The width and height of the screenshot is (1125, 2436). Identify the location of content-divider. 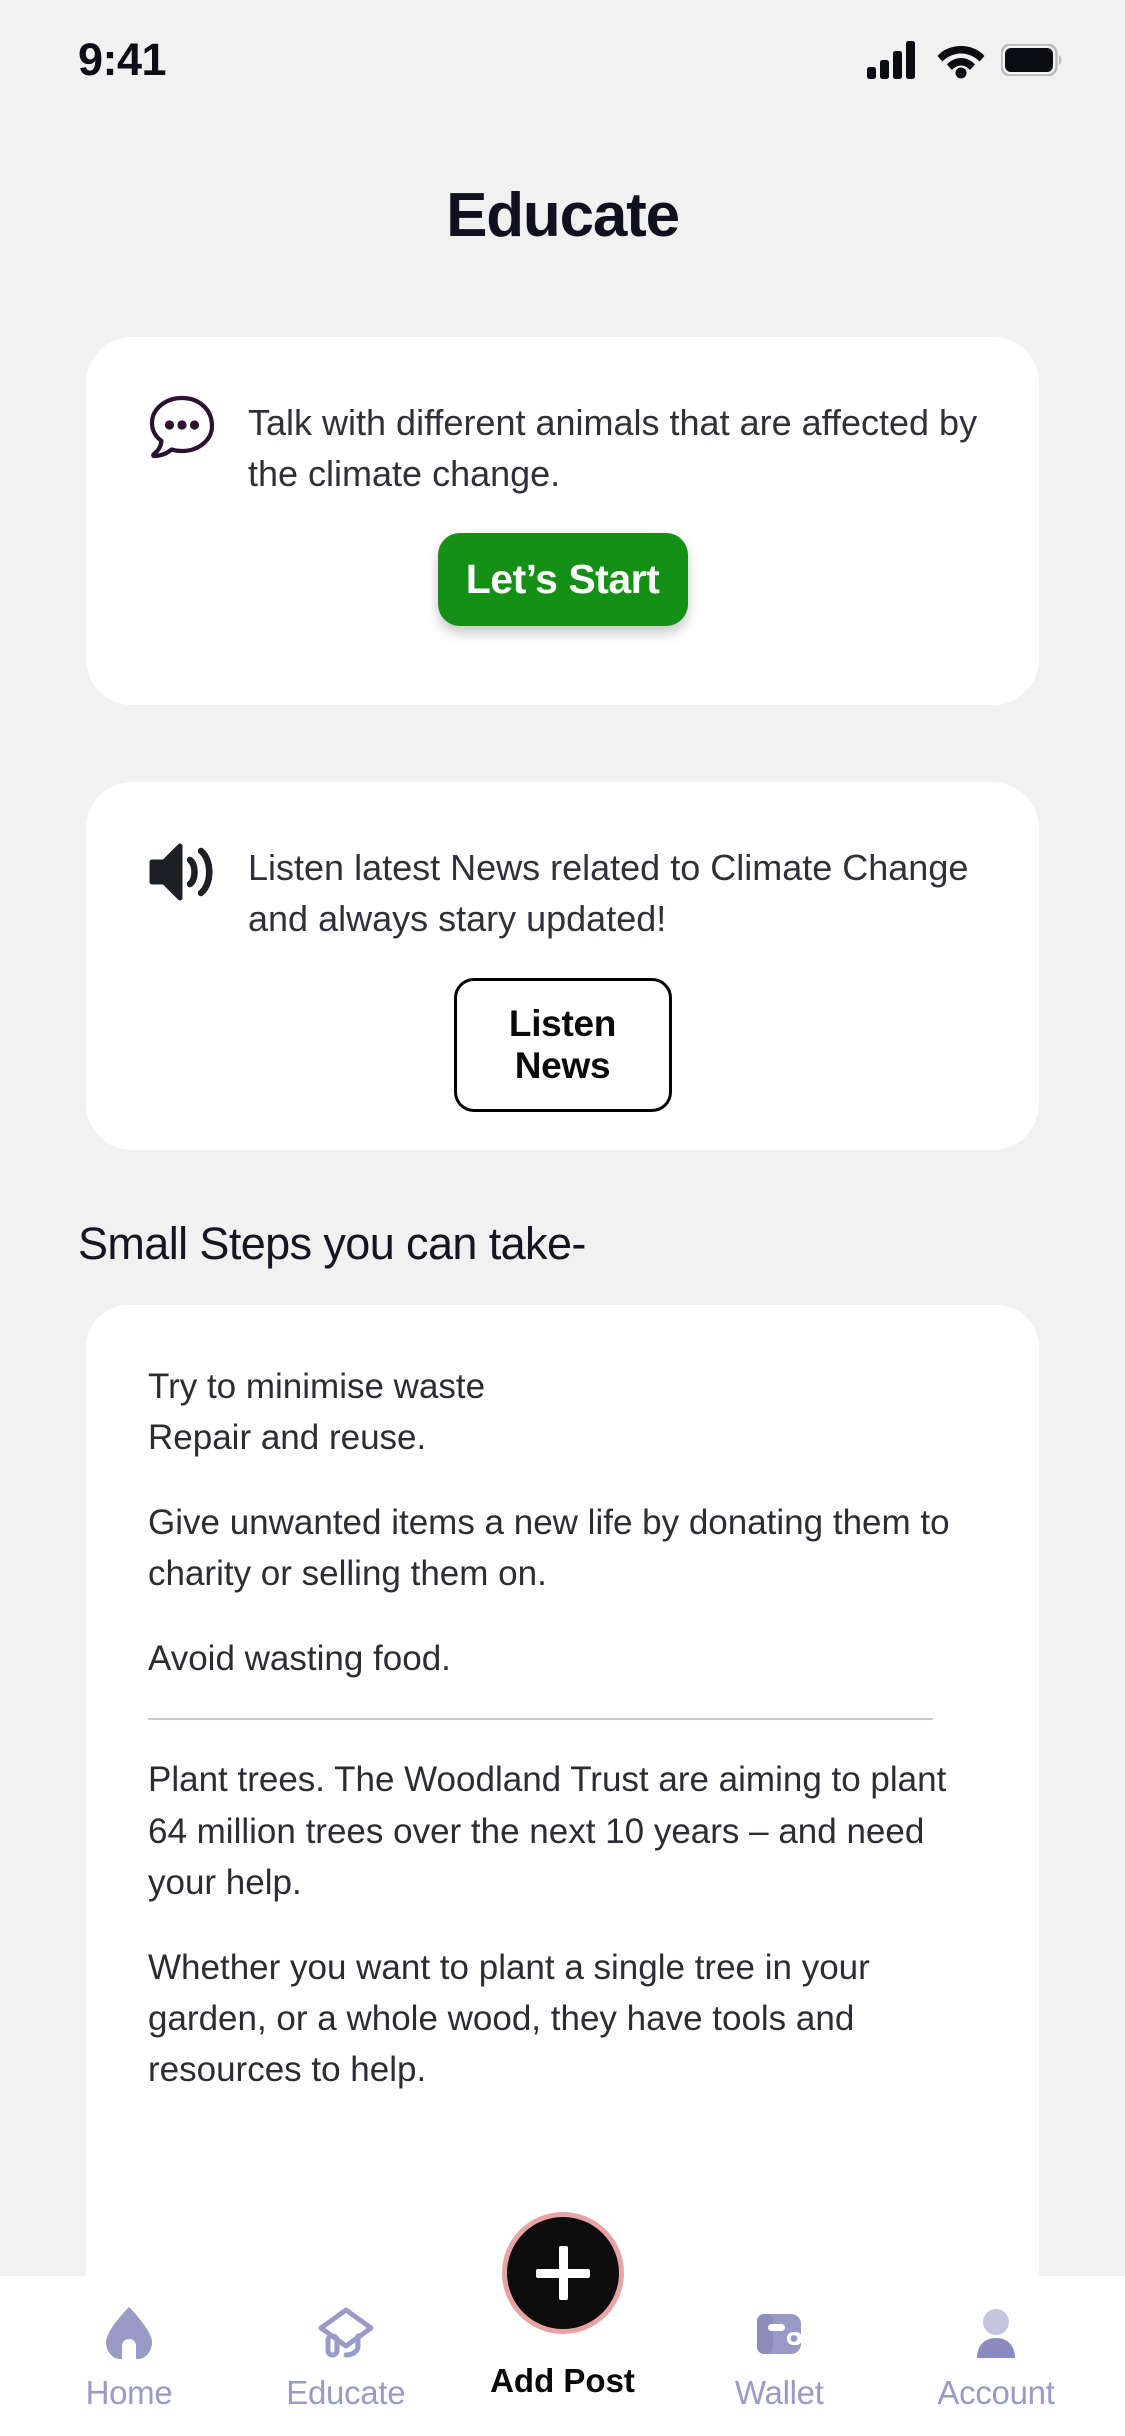
(540, 1719).